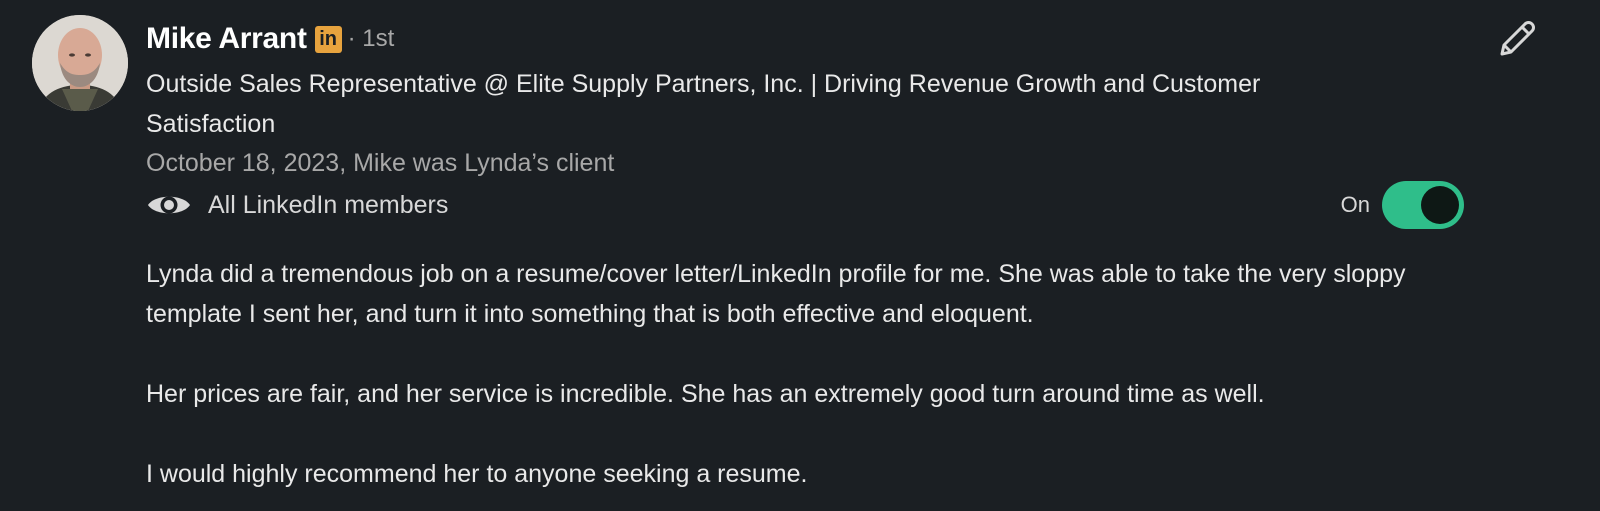  What do you see at coordinates (328, 204) in the screenshot?
I see `visibility-label: All LinkedIn members` at bounding box center [328, 204].